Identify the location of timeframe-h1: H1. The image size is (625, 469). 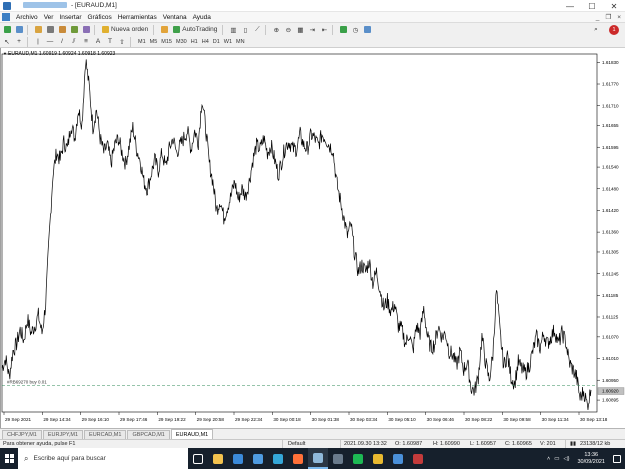
(194, 42).